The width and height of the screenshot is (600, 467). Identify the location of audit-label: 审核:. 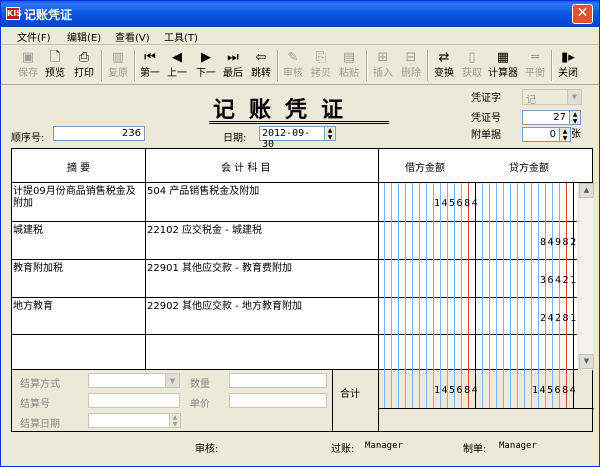
(207, 449).